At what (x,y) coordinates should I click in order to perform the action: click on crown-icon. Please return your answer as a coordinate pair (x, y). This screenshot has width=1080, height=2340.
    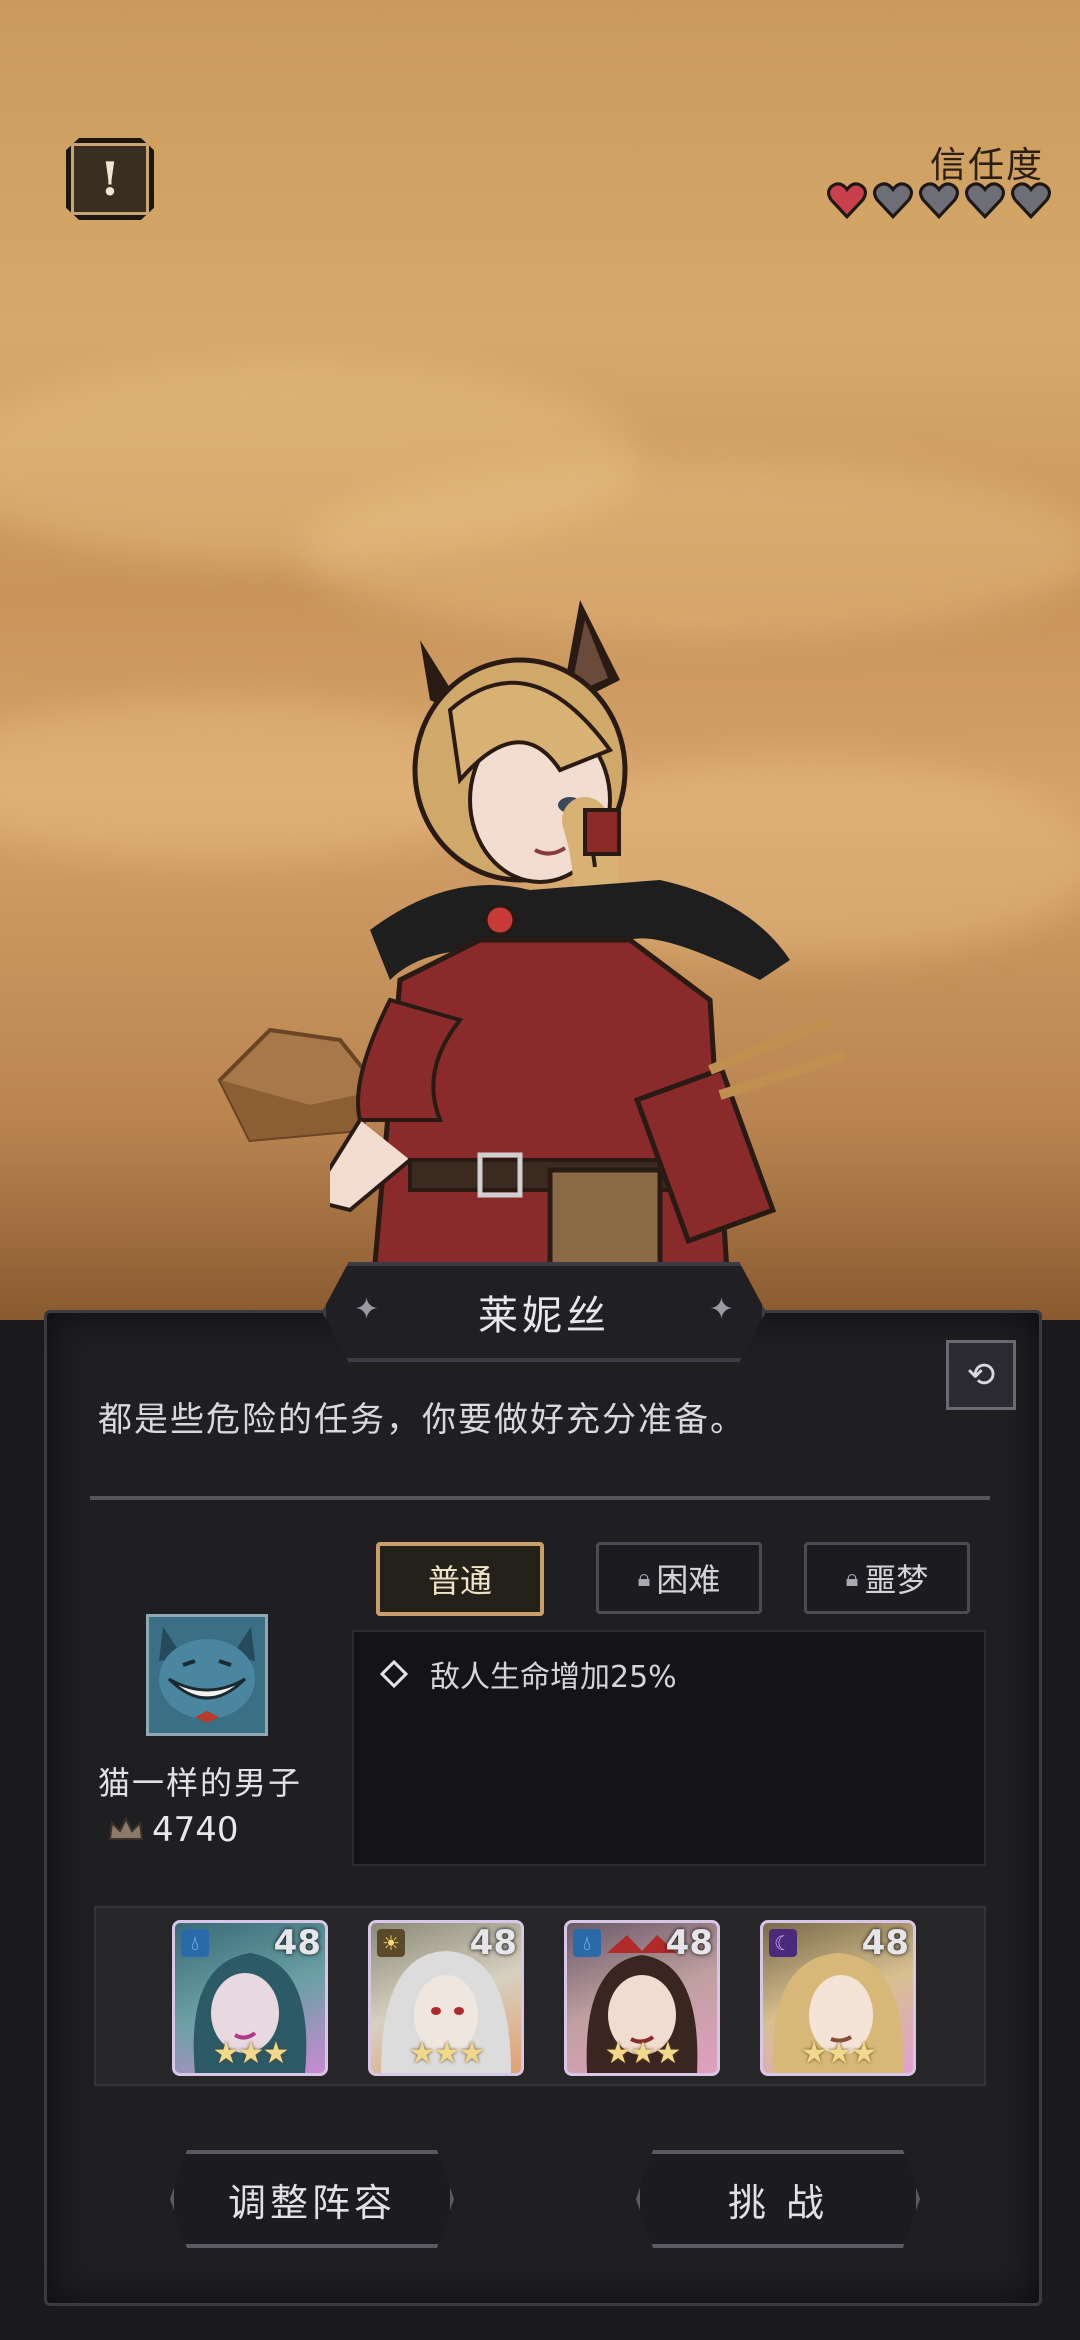
    Looking at the image, I should click on (126, 1828).